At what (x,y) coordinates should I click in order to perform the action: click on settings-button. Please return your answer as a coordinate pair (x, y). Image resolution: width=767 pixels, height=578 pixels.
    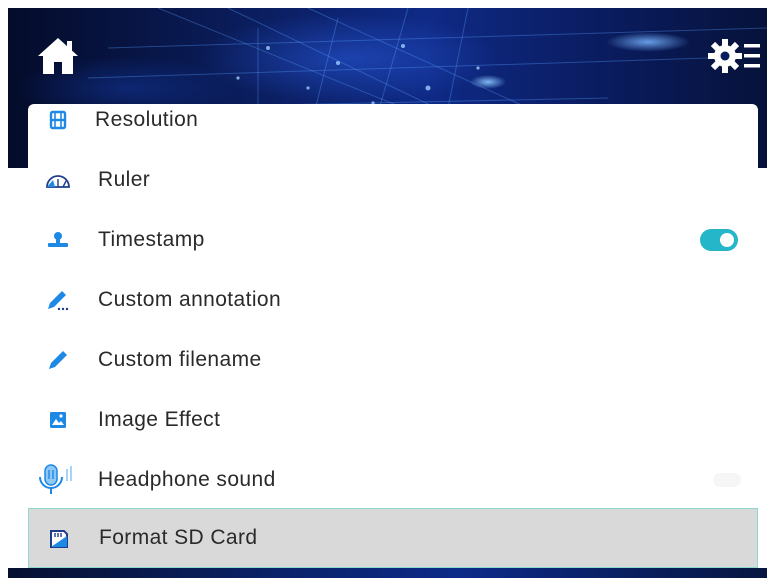
    Looking at the image, I should click on (735, 56).